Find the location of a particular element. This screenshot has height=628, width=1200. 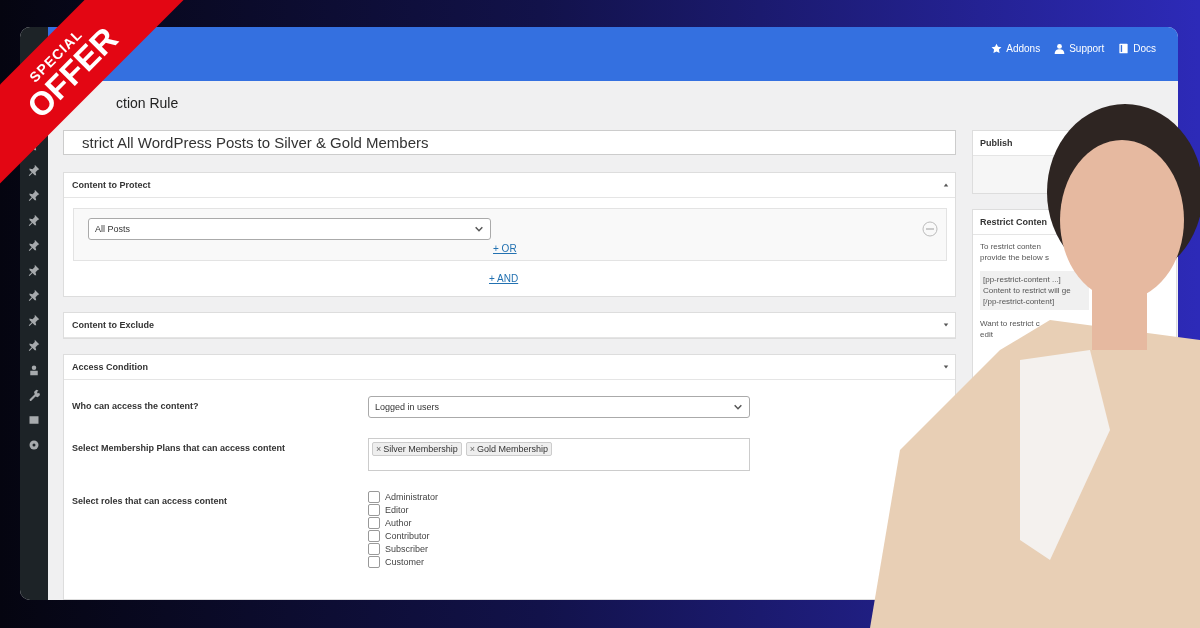

code-line: [/pp-restrict-content] is located at coordinates (1019, 301).